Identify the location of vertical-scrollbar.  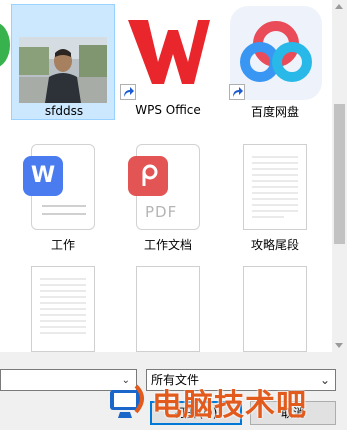
(339, 176).